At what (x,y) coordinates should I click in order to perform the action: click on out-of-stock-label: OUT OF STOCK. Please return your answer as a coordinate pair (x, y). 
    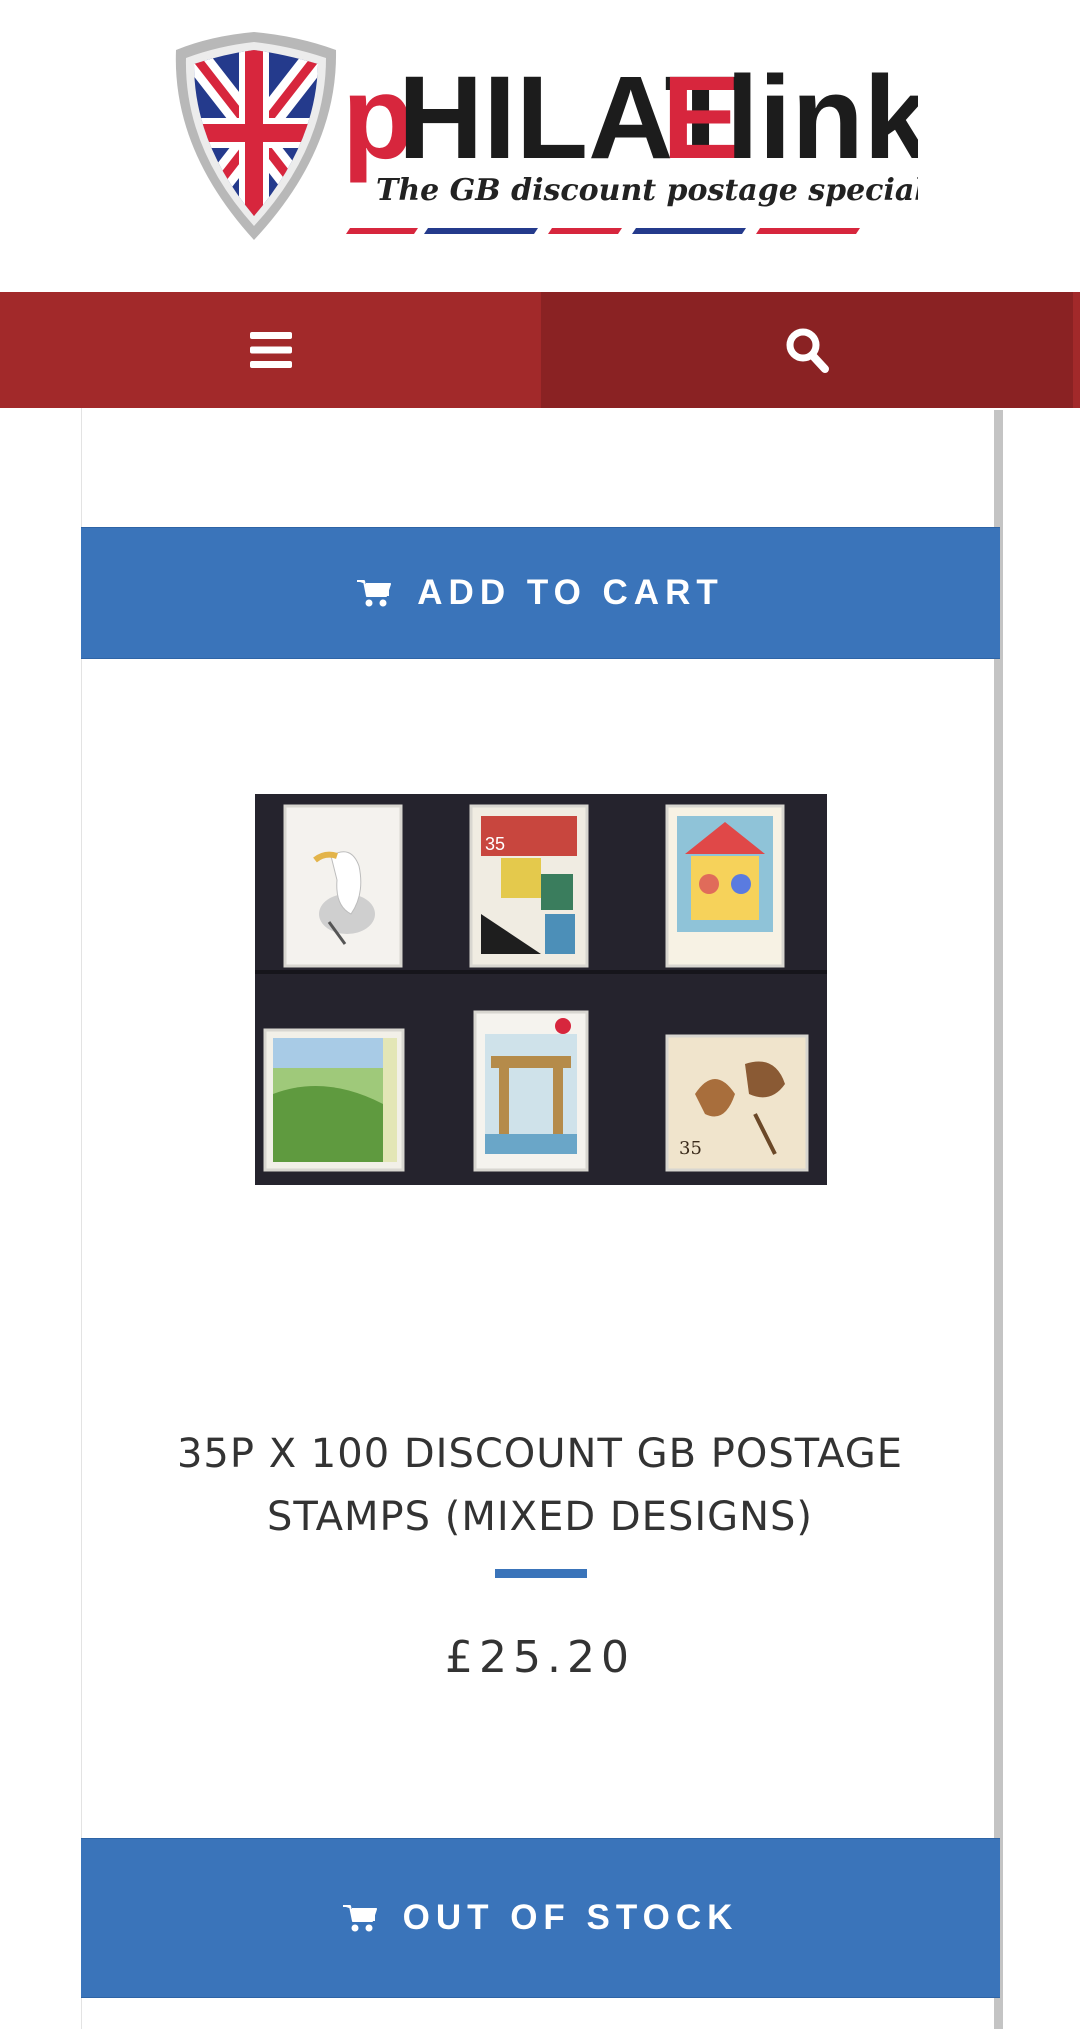
    Looking at the image, I should click on (570, 1917).